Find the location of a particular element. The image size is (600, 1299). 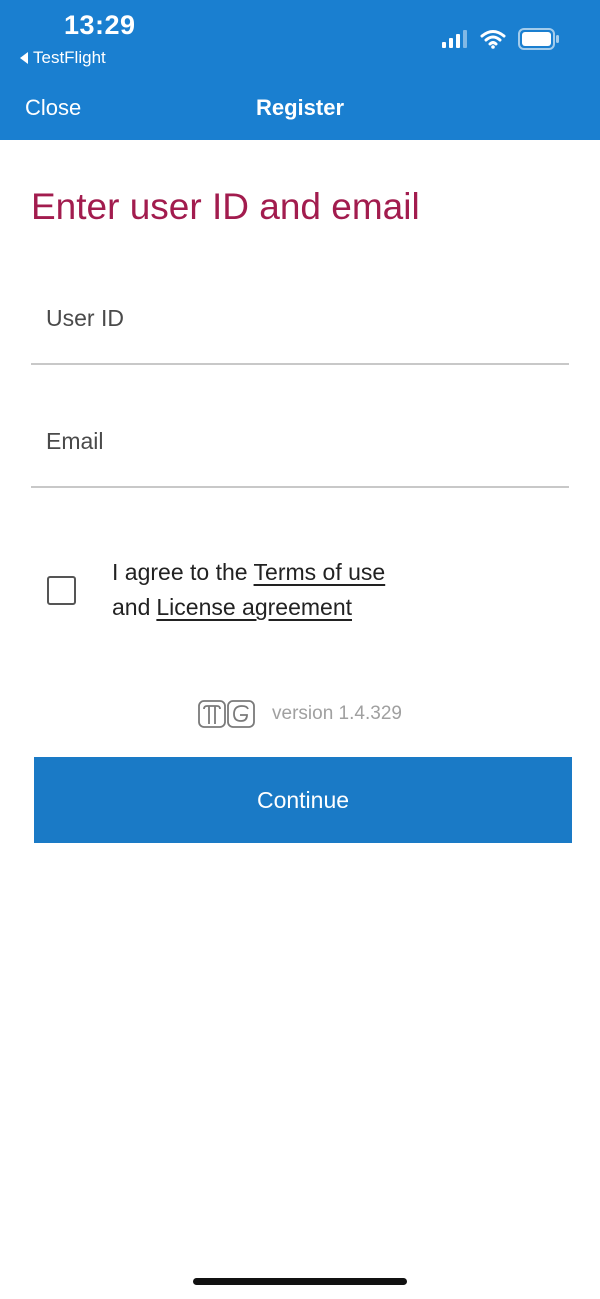

continue-button: Continue is located at coordinates (303, 800).